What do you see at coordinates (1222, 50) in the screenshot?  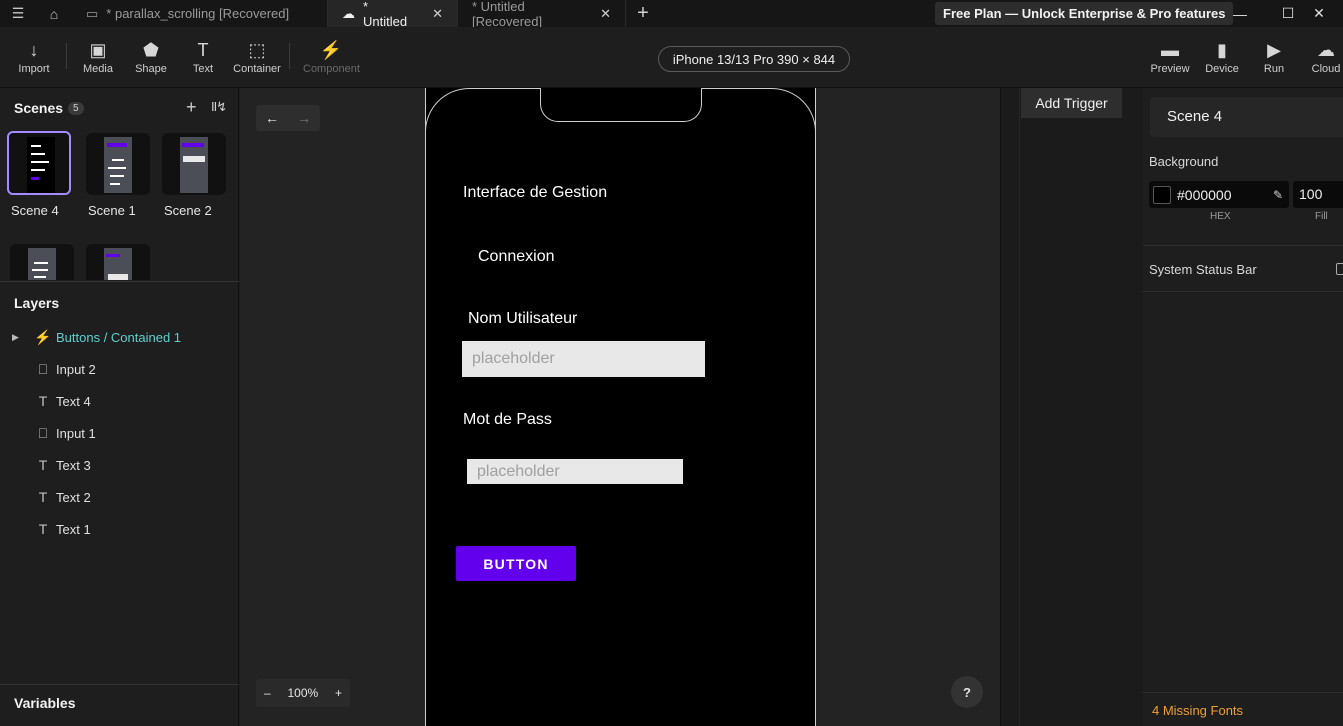 I see `device-icon: ▮` at bounding box center [1222, 50].